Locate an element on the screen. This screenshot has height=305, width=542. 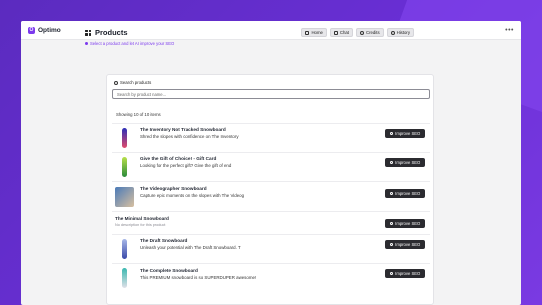
chat-button: Chat is located at coordinates (341, 32).